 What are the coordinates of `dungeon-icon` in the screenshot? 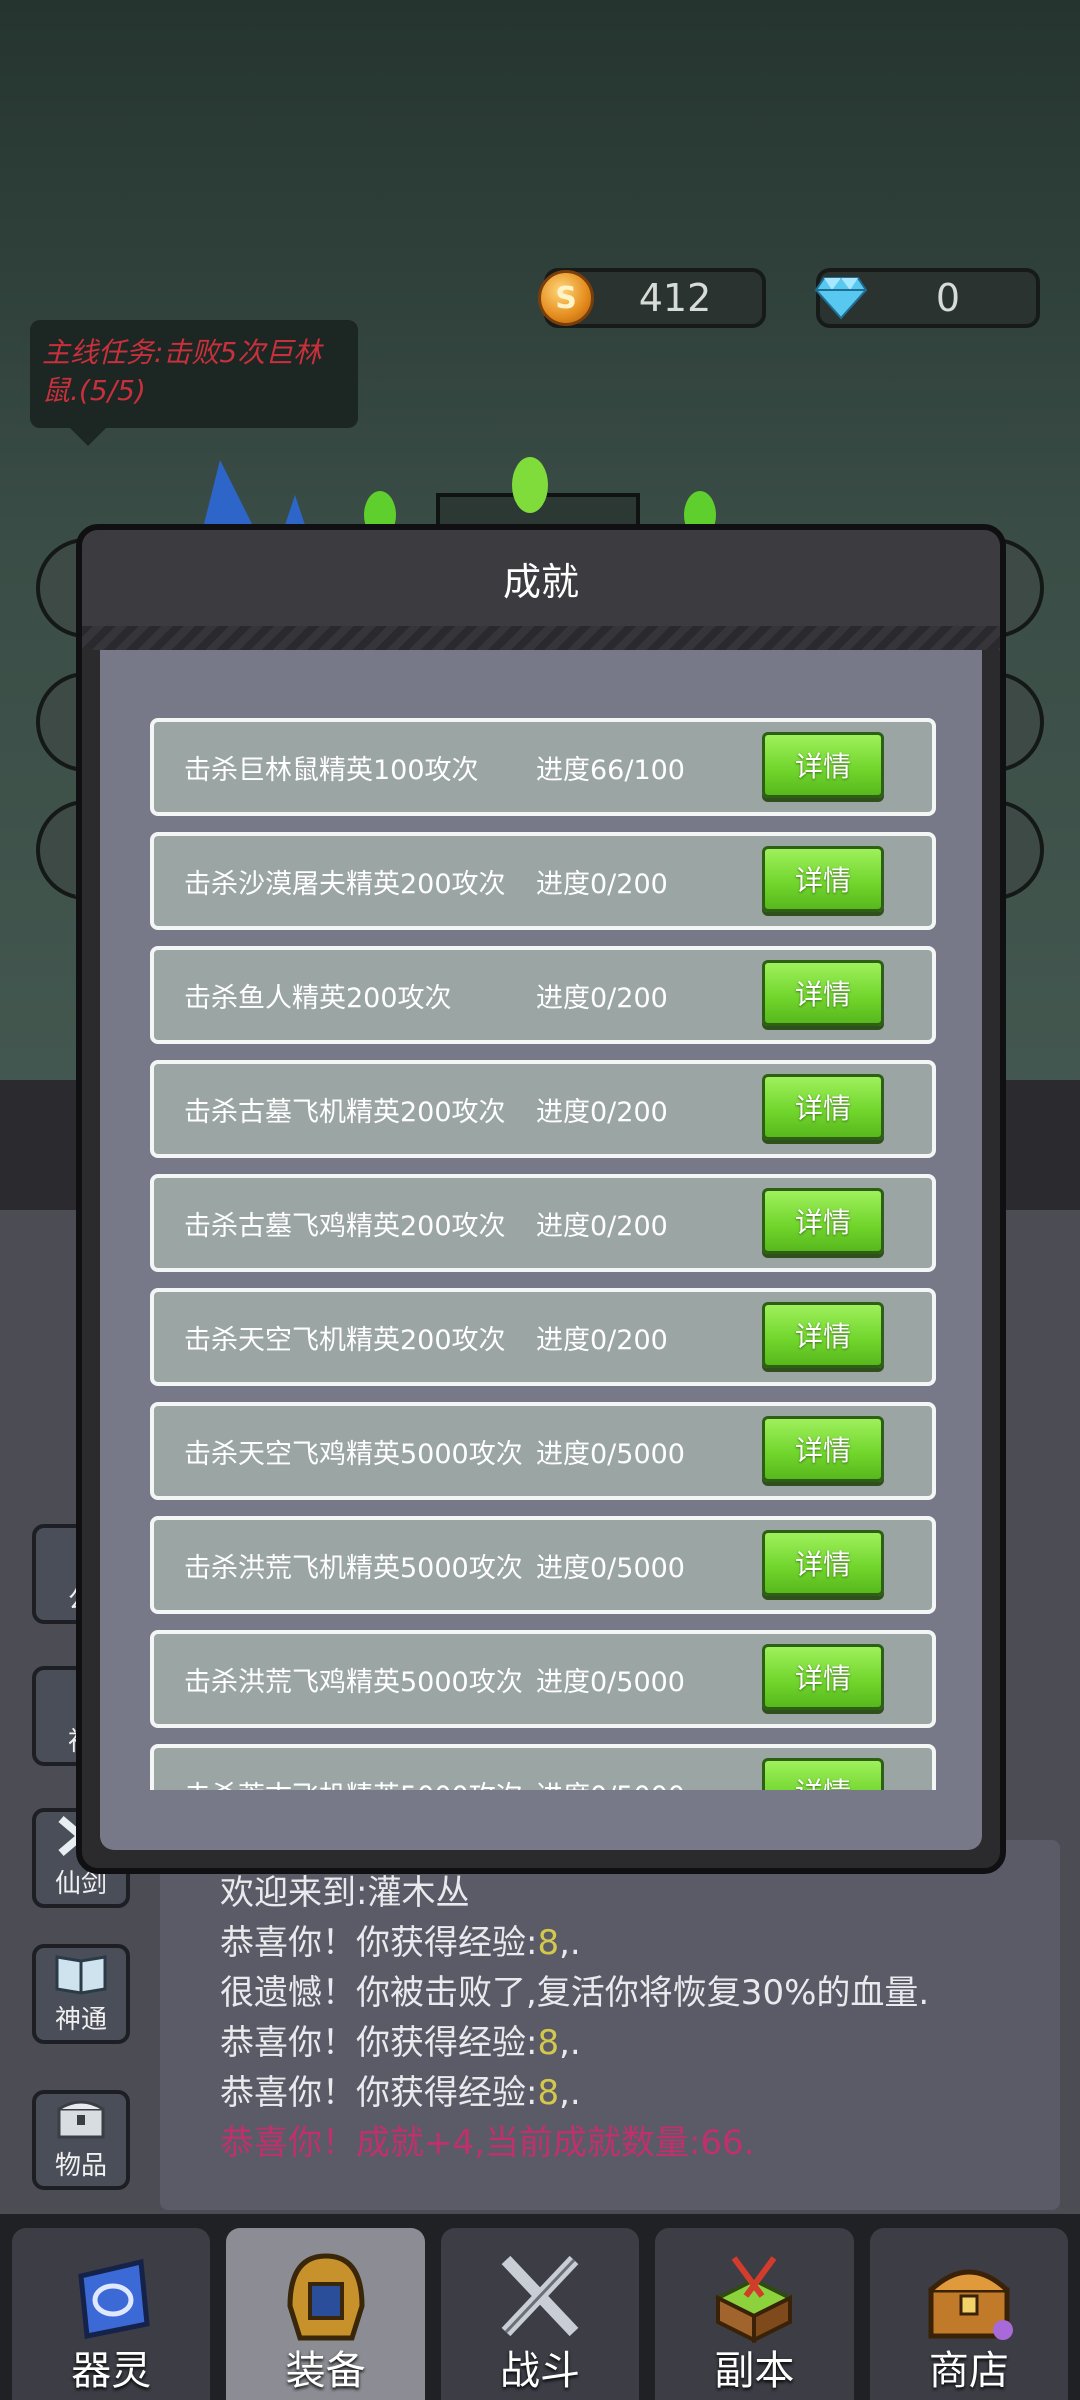 It's located at (754, 2300).